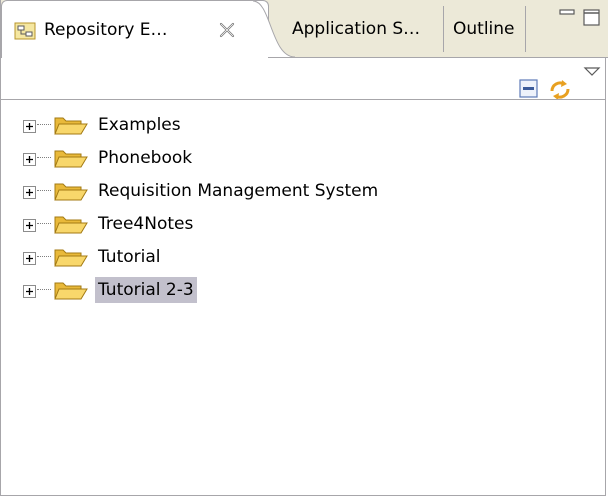 The height and width of the screenshot is (498, 608). I want to click on maximize-icon, so click(592, 17).